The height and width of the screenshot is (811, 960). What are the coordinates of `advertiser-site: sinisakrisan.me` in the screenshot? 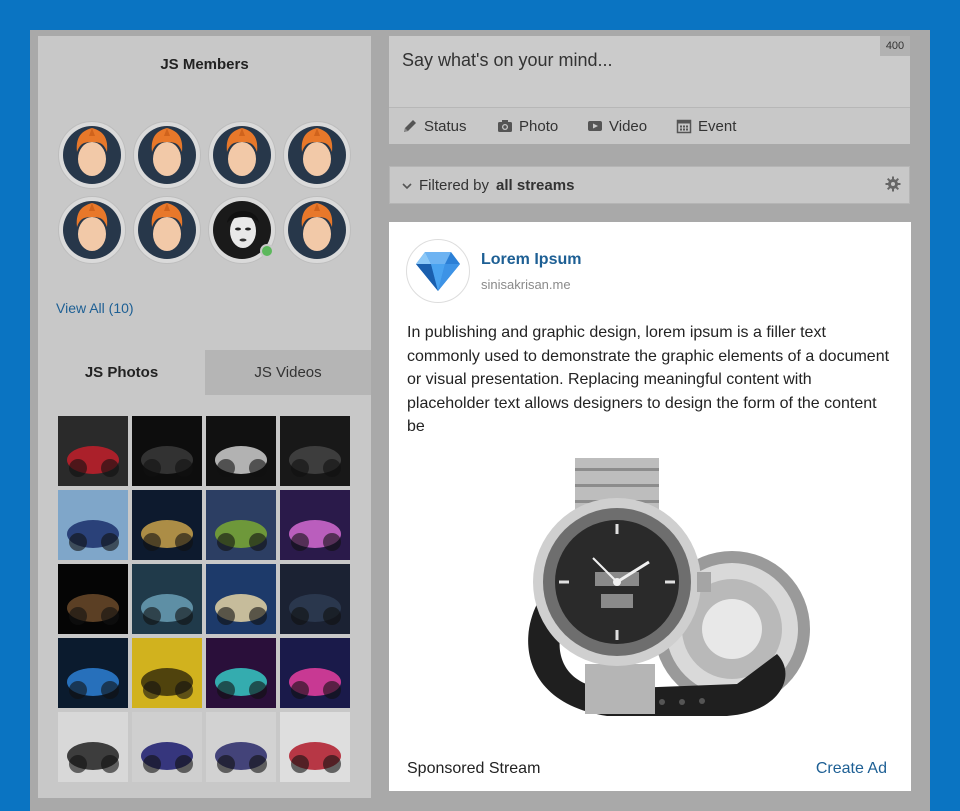 It's located at (526, 284).